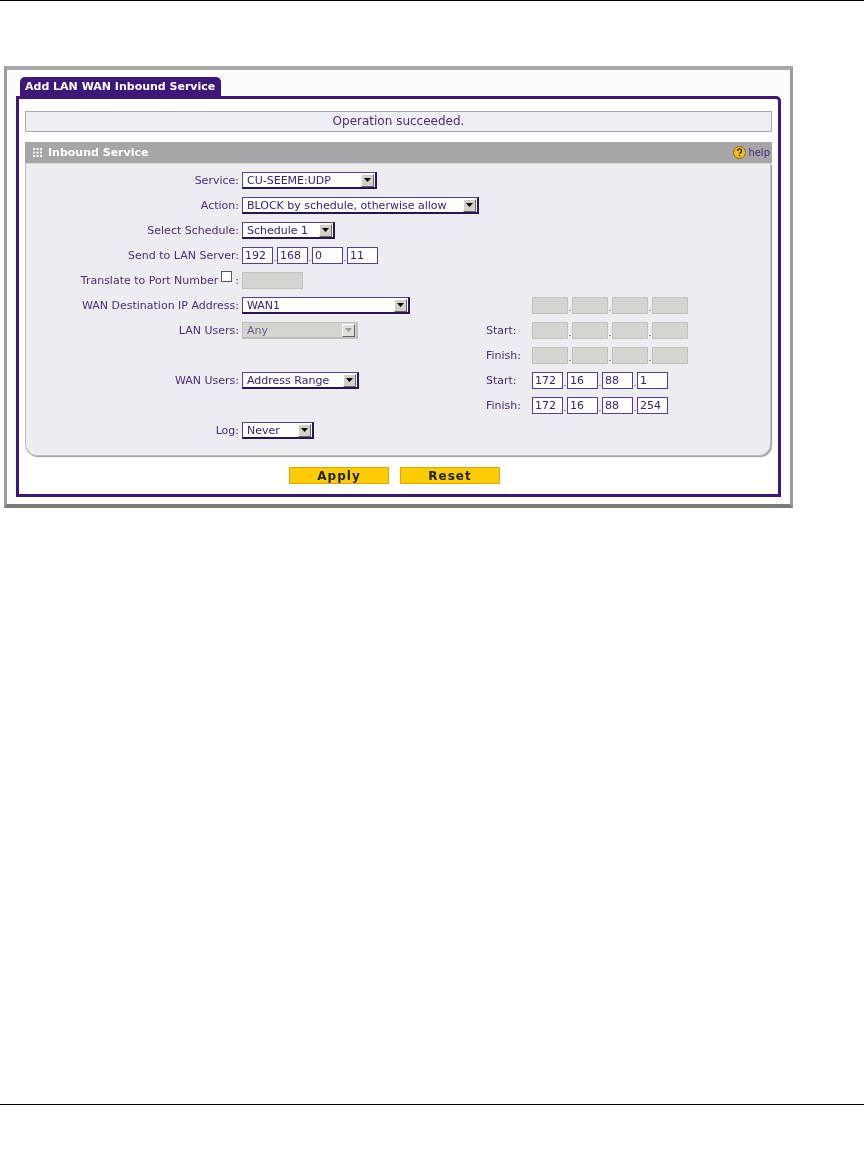  Describe the element at coordinates (300, 380) in the screenshot. I see `dropdown: Address Range` at that location.